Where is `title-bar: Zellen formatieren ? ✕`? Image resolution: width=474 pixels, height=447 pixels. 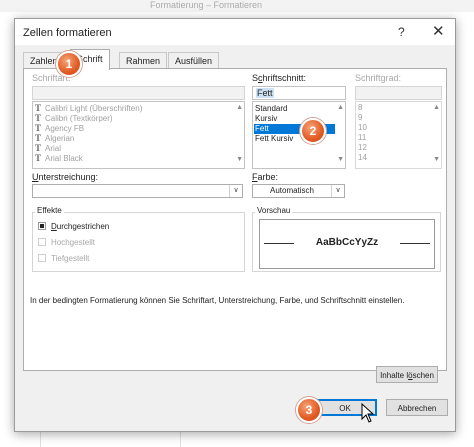 title-bar: Zellen formatieren ? ✕ is located at coordinates (235, 32).